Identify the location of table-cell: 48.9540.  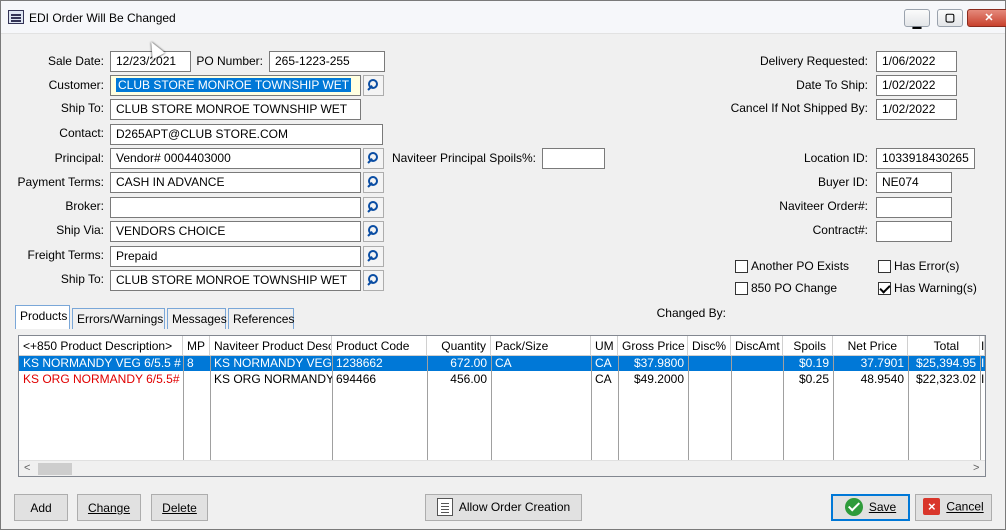
(882, 379).